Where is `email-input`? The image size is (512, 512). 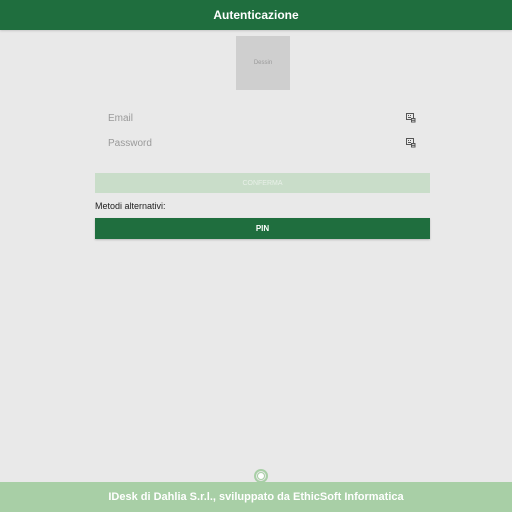 email-input is located at coordinates (242, 118).